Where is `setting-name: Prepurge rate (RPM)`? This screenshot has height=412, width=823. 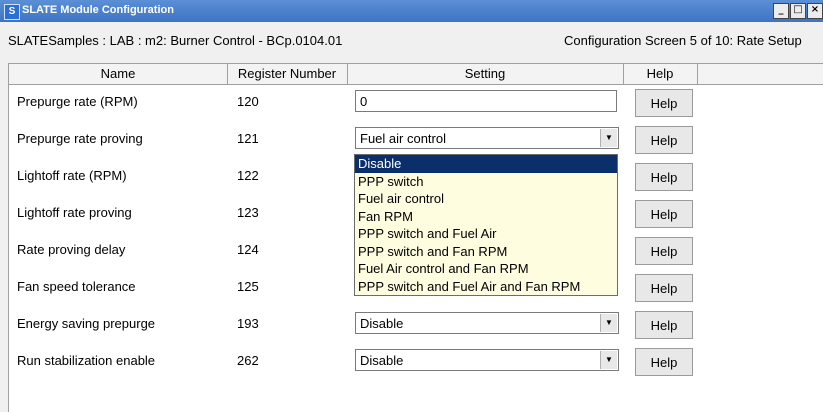
setting-name: Prepurge rate (RPM) is located at coordinates (77, 101).